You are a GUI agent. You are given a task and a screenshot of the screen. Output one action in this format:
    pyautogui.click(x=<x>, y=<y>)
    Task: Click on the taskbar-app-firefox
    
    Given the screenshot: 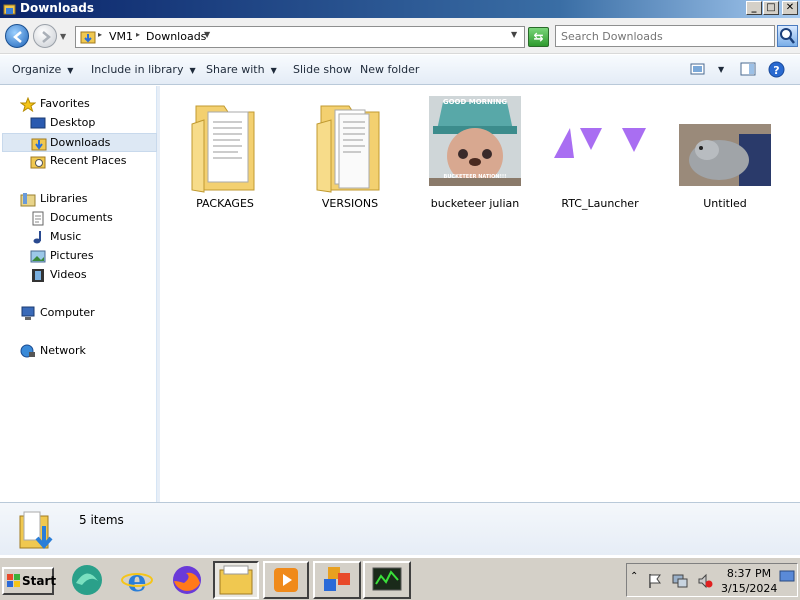 What is the action you would take?
    pyautogui.click(x=187, y=580)
    